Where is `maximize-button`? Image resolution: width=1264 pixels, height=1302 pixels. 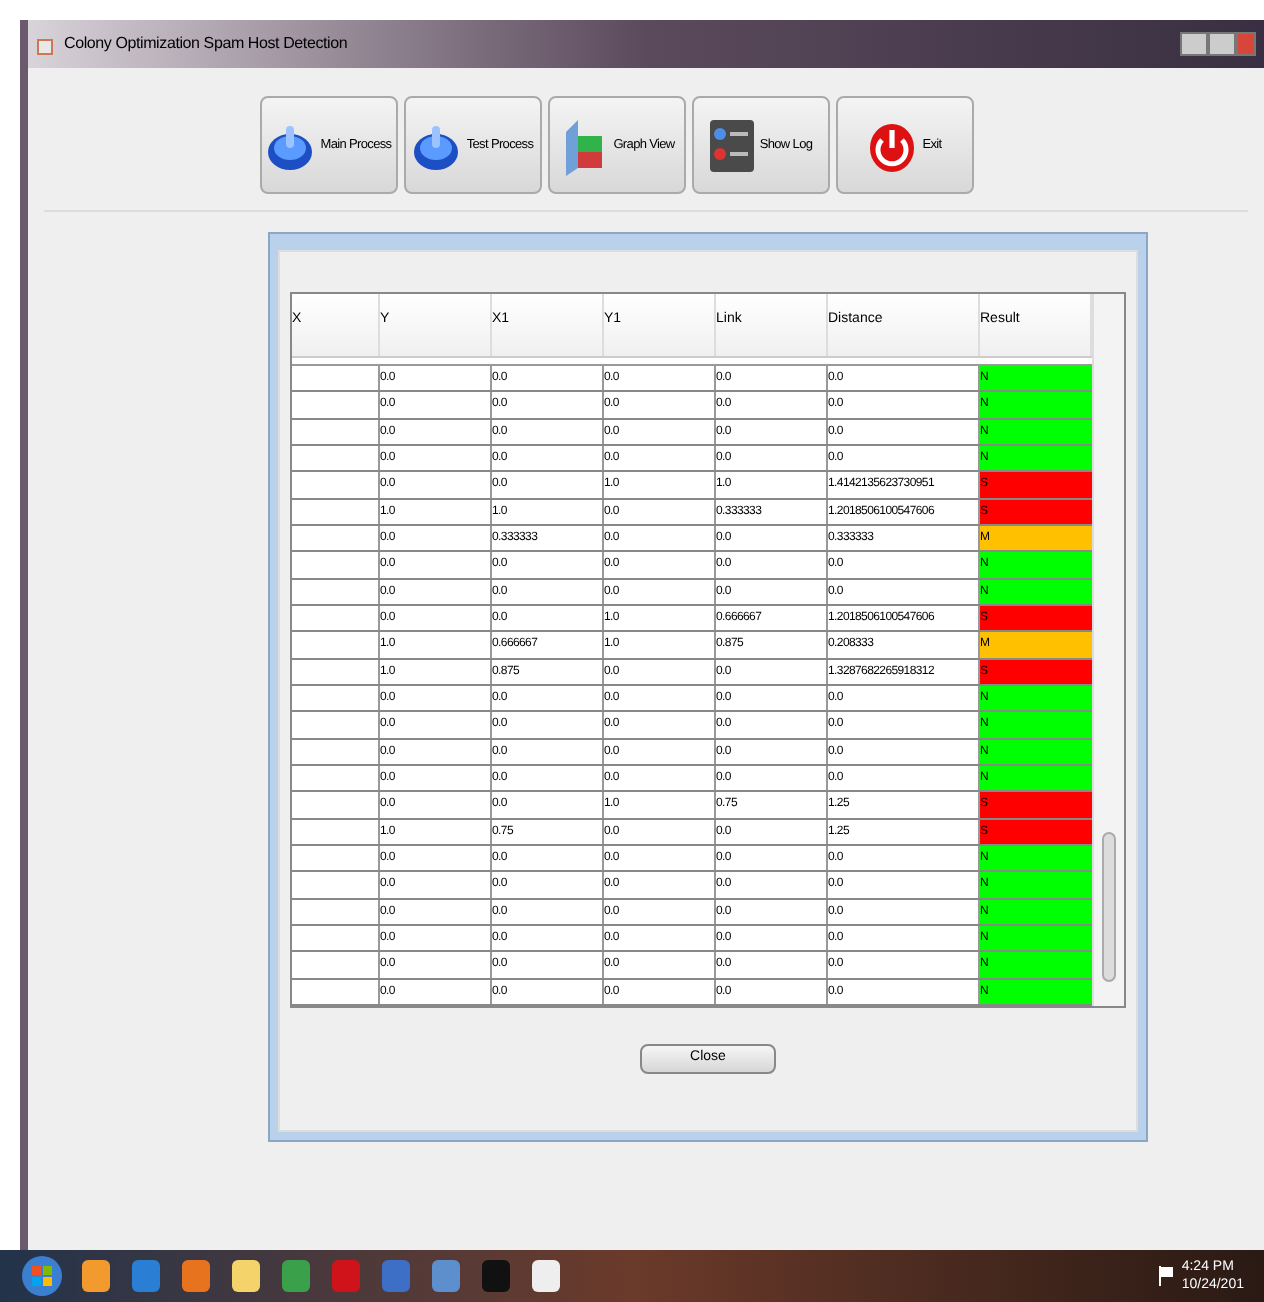 maximize-button is located at coordinates (1222, 44).